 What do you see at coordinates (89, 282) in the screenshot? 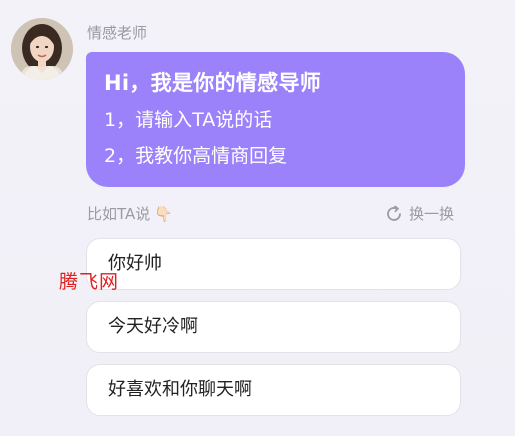
I see `watermark-text: 腾飞网` at bounding box center [89, 282].